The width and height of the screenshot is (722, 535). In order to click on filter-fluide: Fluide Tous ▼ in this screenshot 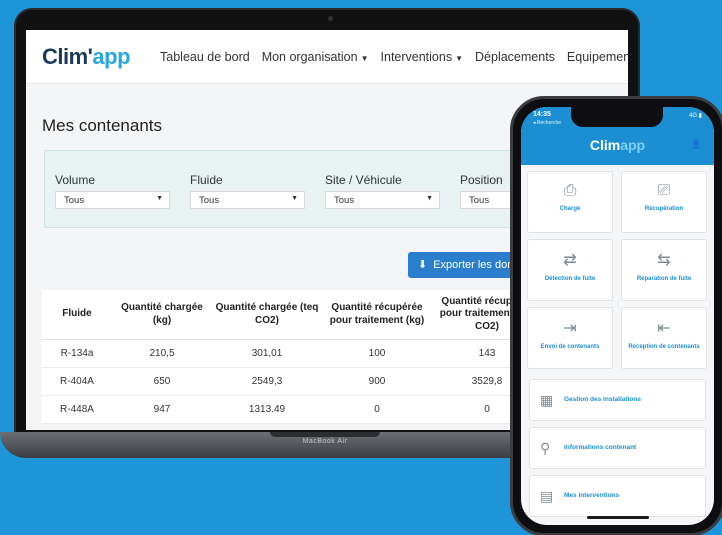, I will do `click(247, 191)`.